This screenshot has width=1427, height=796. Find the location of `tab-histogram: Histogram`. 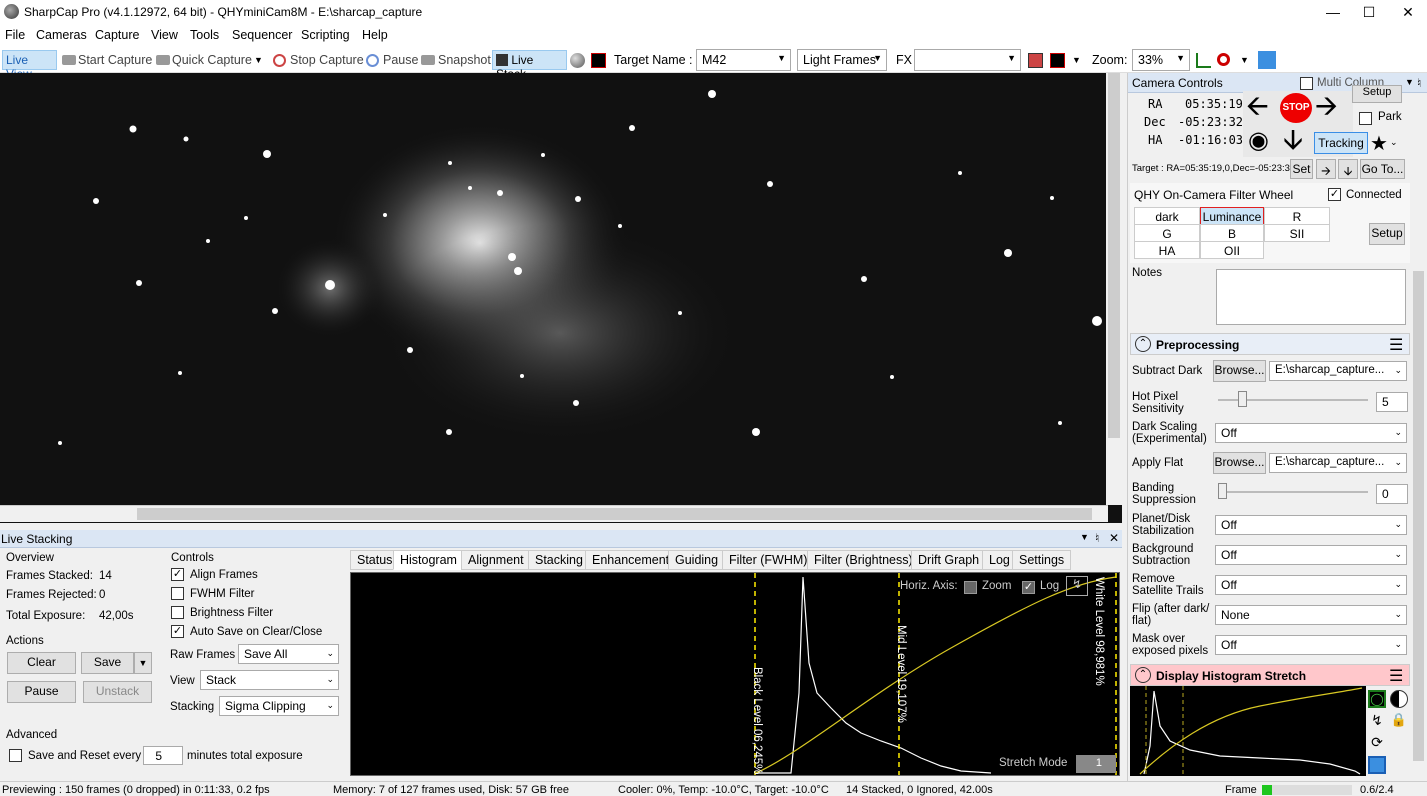

tab-histogram: Histogram is located at coordinates (428, 560).